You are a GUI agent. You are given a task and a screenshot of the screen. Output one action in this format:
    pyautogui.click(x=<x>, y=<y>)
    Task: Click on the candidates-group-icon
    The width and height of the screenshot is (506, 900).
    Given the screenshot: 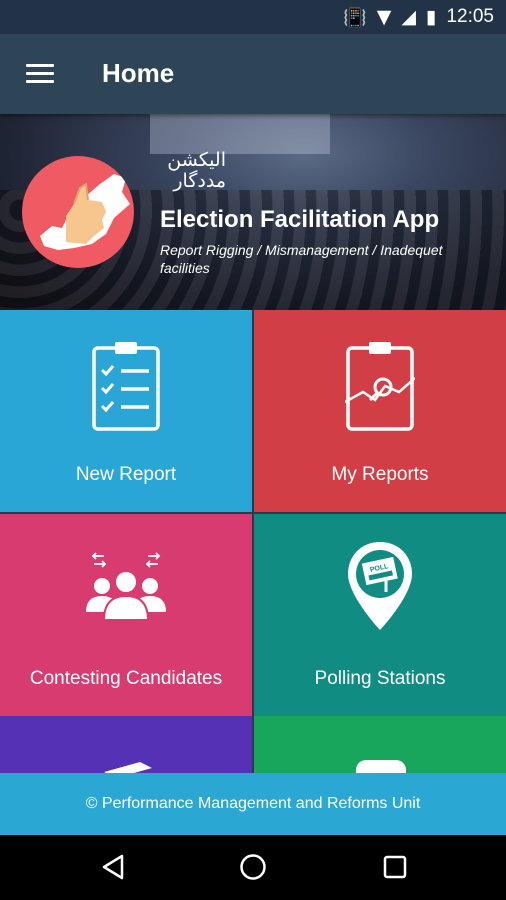 What is the action you would take?
    pyautogui.click(x=126, y=586)
    